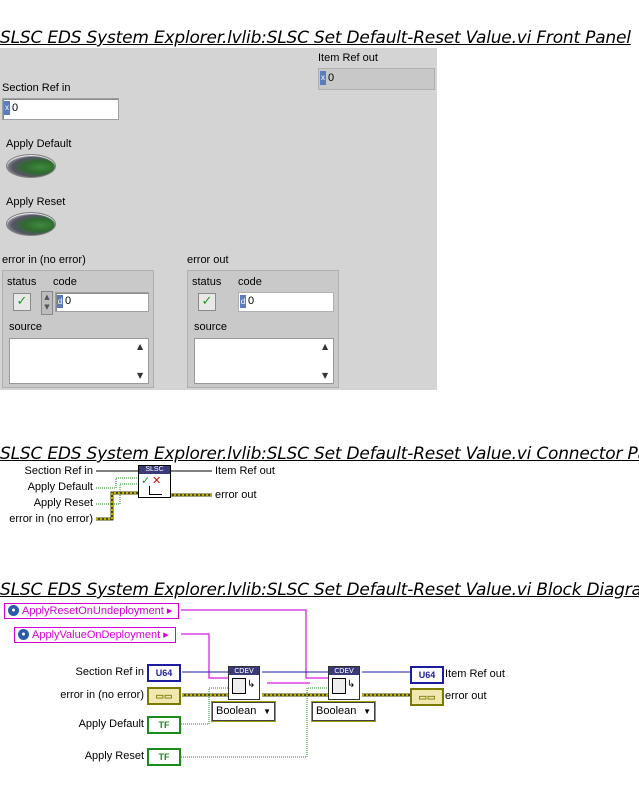 The height and width of the screenshot is (790, 639). What do you see at coordinates (15, 108) in the screenshot?
I see `section-ref-in-value: 0` at bounding box center [15, 108].